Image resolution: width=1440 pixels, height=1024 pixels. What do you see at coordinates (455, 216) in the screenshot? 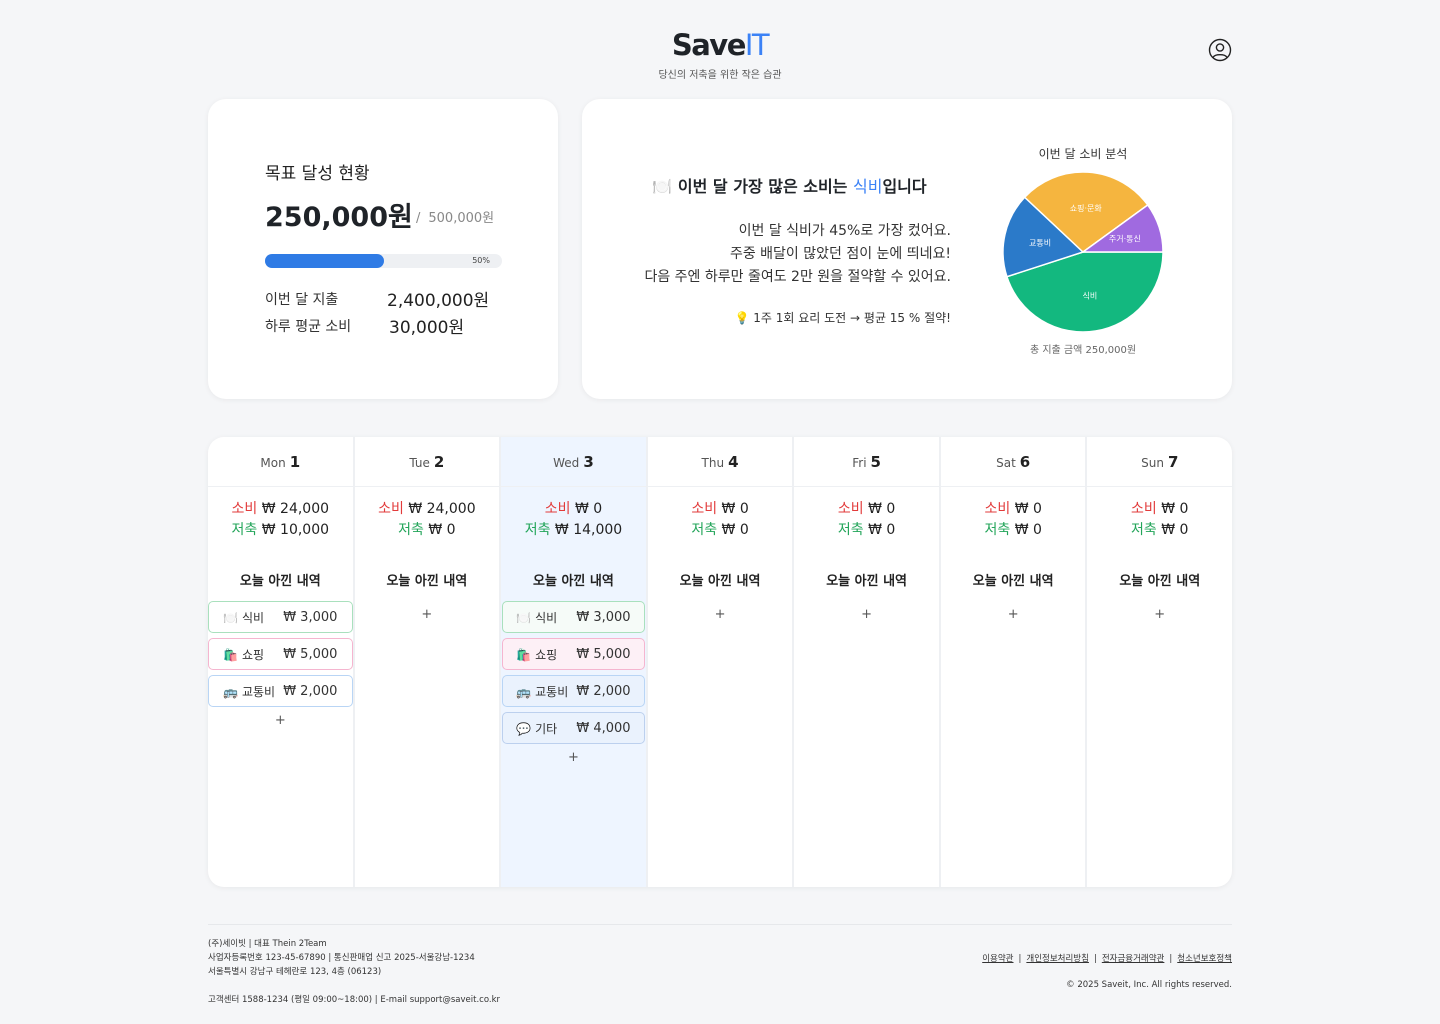
I see `goal-target: / 500,000원` at bounding box center [455, 216].